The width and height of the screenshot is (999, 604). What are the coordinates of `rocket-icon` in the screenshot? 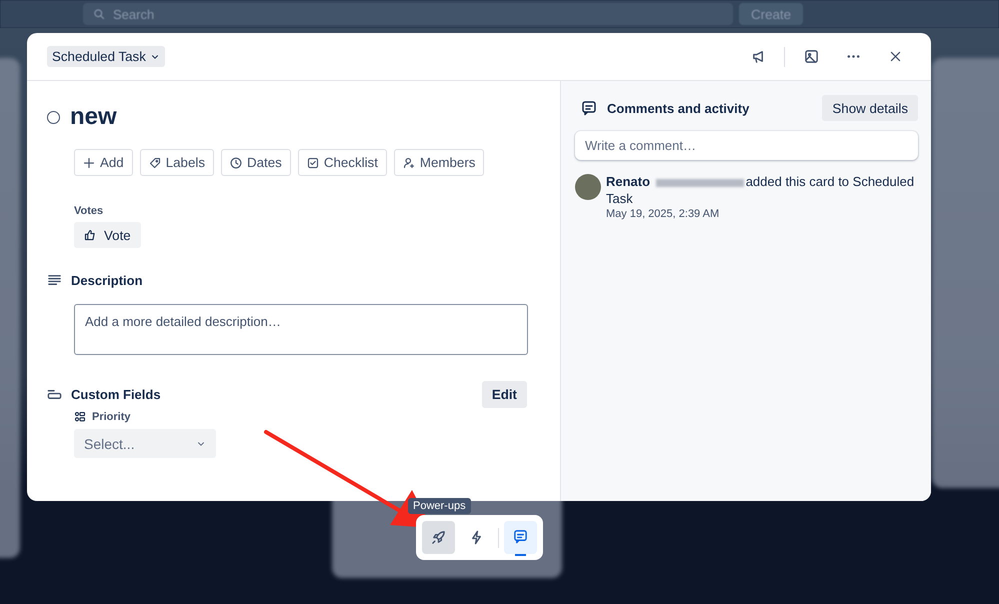 It's located at (438, 537).